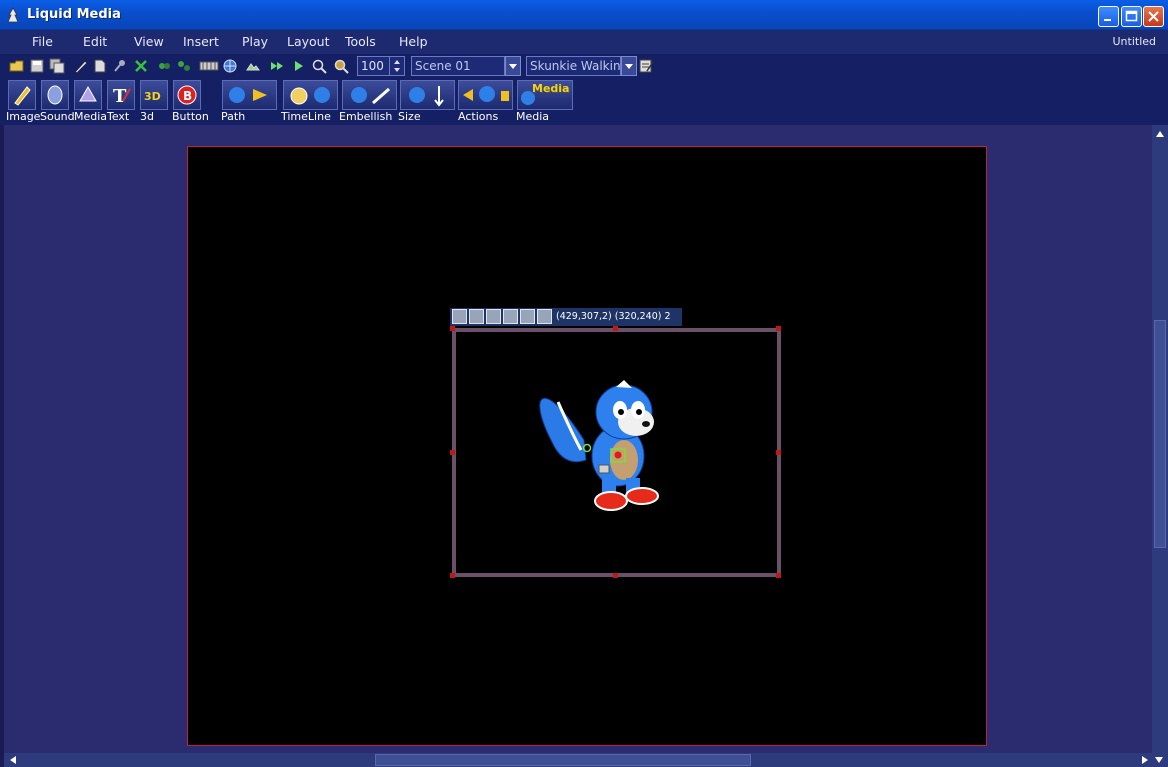 This screenshot has width=1168, height=767. What do you see at coordinates (100, 66) in the screenshot?
I see `page-icon` at bounding box center [100, 66].